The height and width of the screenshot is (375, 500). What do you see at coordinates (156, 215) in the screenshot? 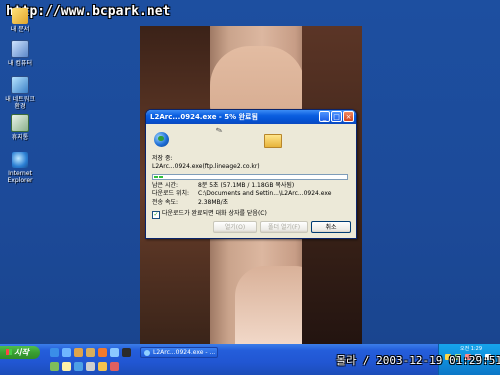
I see `checkbox-box: ✓` at bounding box center [156, 215].